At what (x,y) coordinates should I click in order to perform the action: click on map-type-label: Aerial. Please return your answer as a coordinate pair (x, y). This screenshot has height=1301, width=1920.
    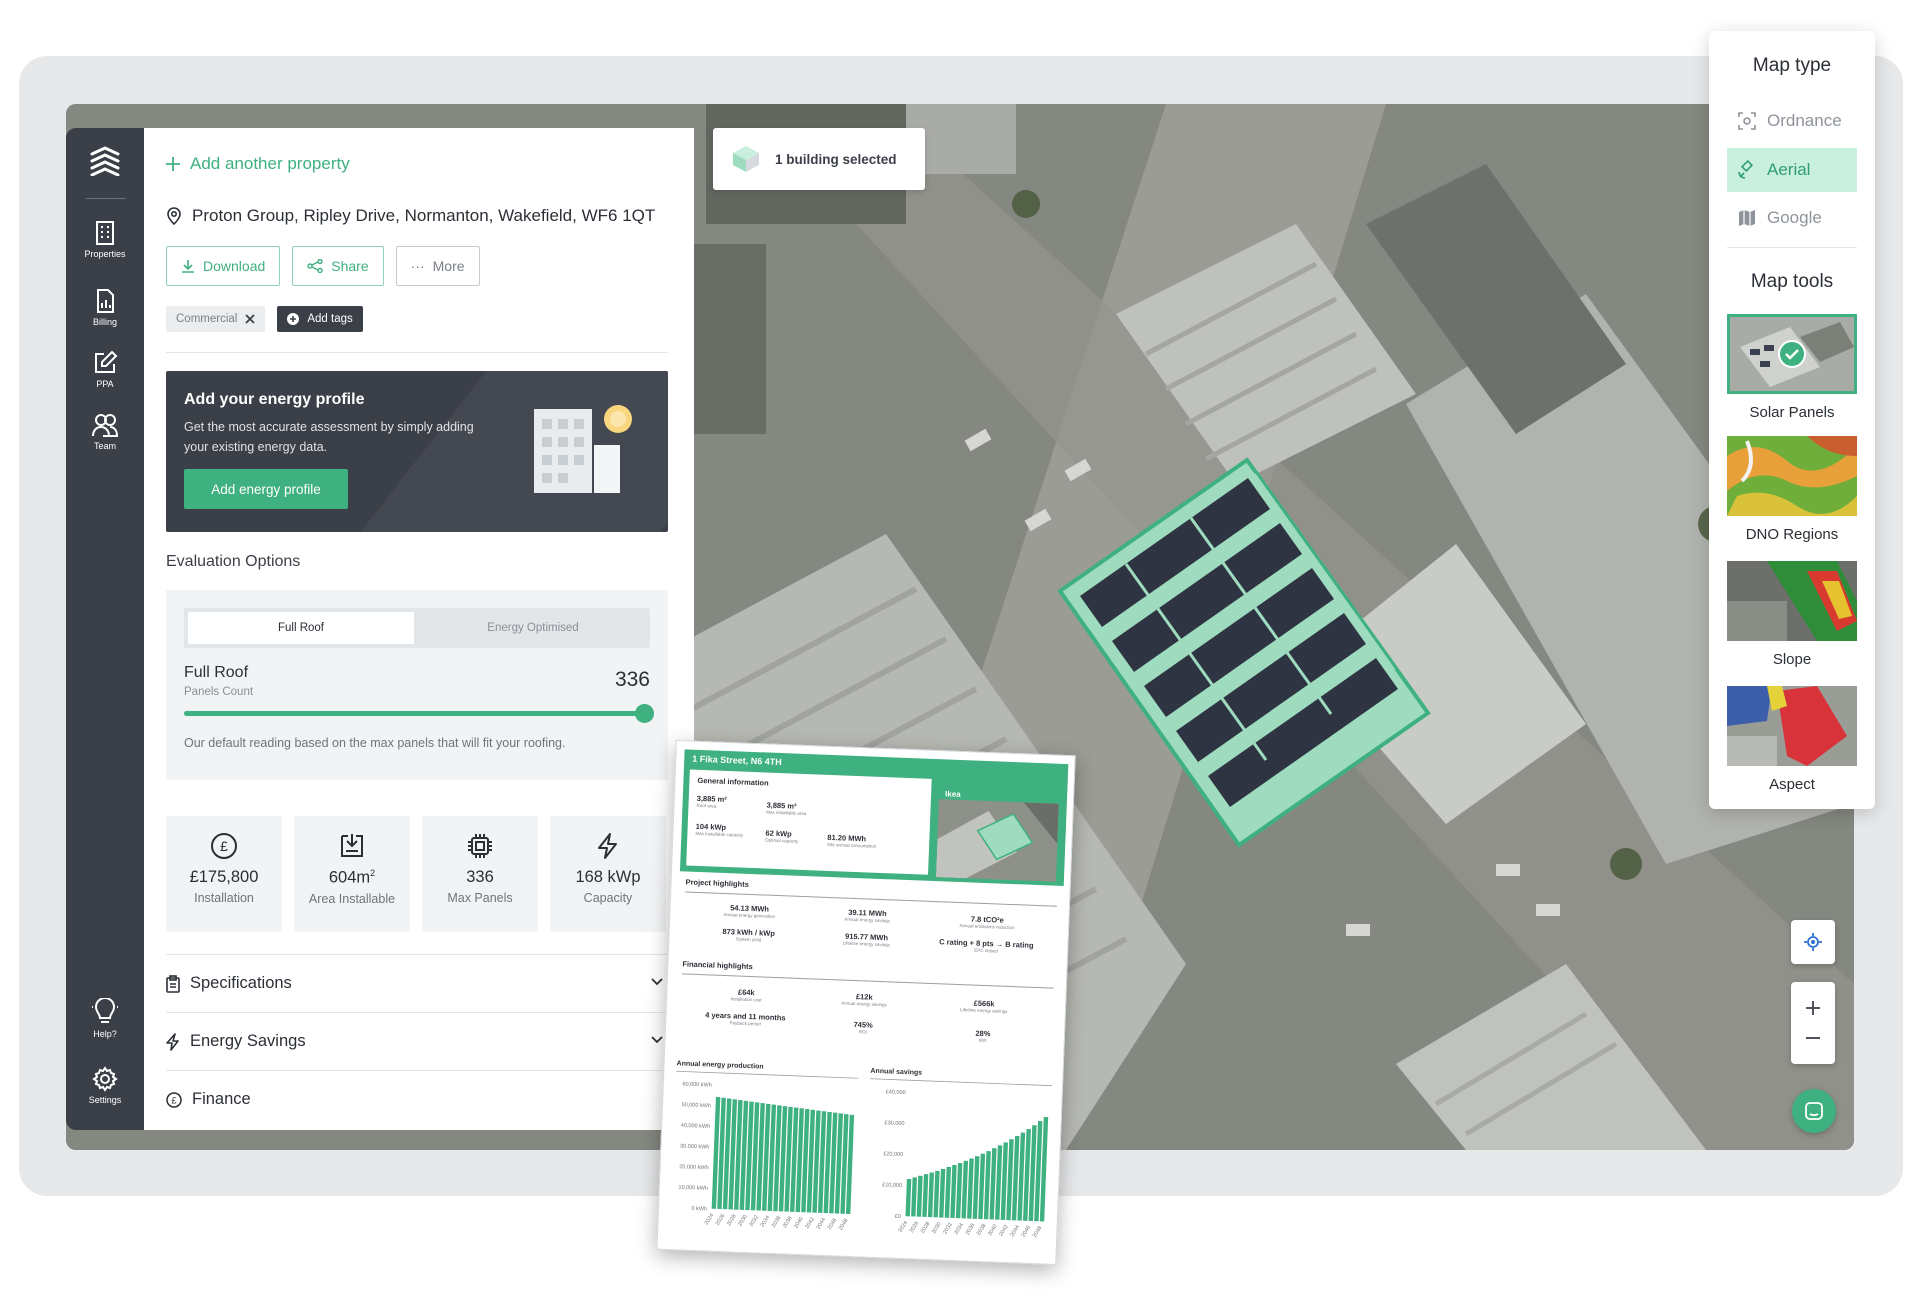
    Looking at the image, I should click on (1789, 169).